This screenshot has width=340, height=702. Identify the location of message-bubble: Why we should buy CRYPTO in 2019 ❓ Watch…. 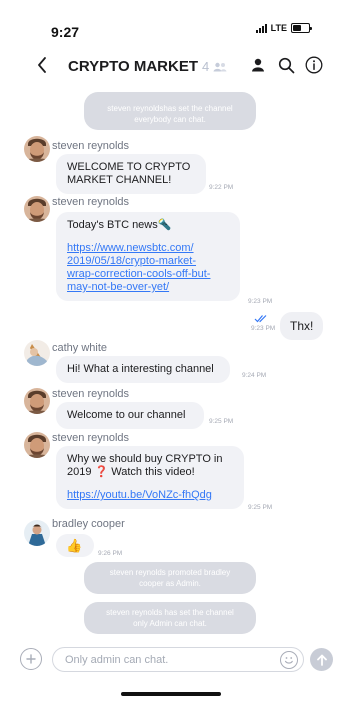
(150, 477).